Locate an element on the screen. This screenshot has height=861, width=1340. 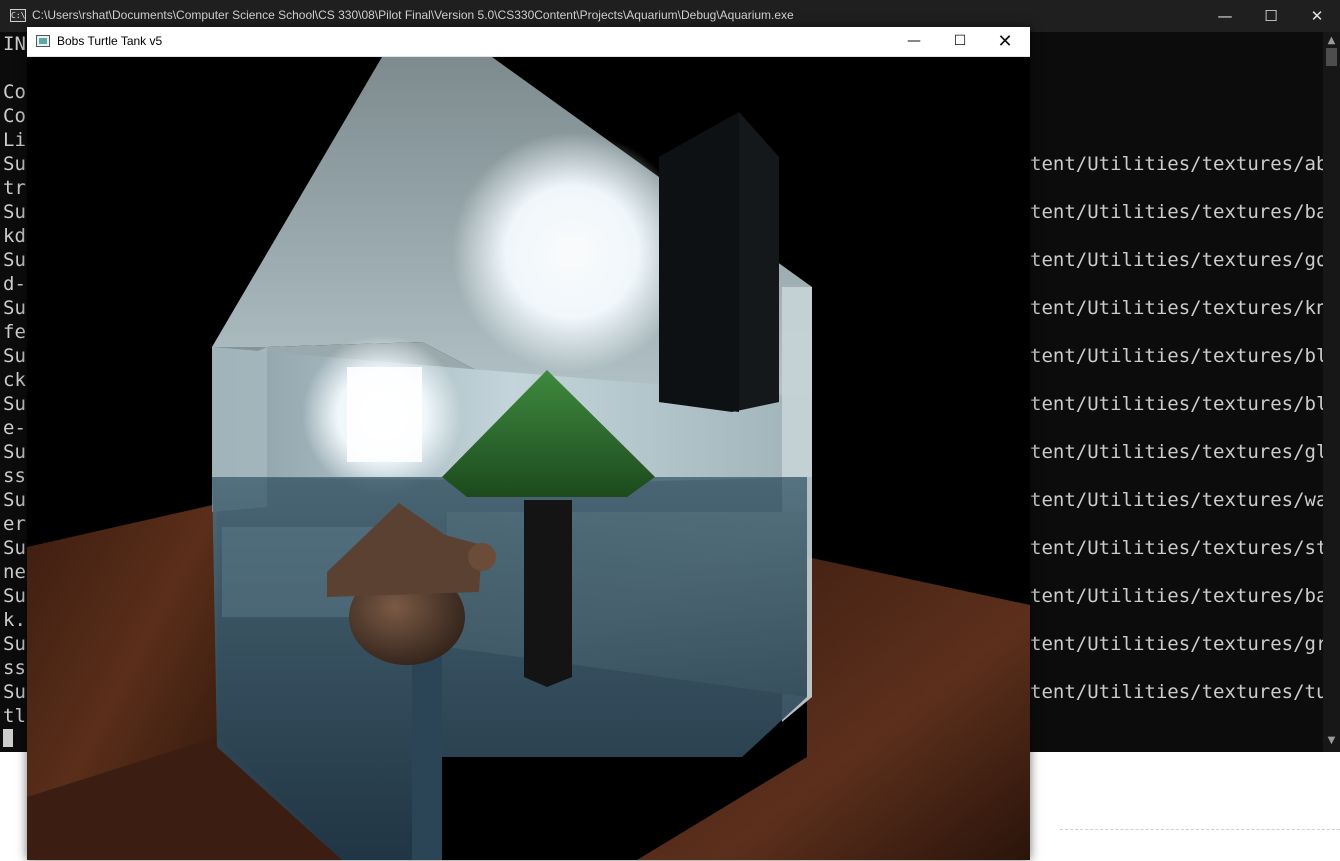
console-texture-path-line: tent/Utilities/textures/bac is located at coordinates (1177, 212).